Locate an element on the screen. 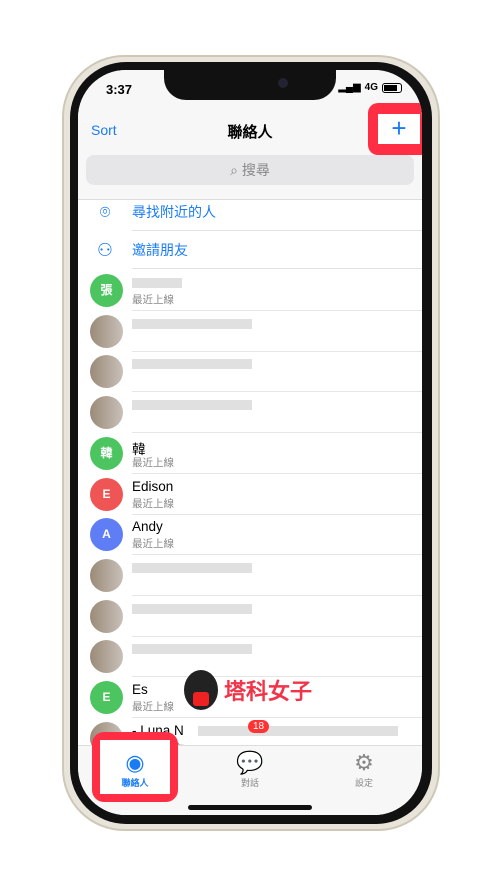 Image resolution: width=500 pixels, height=888 pixels. contact-row: 張最近上線 is located at coordinates (250, 290).